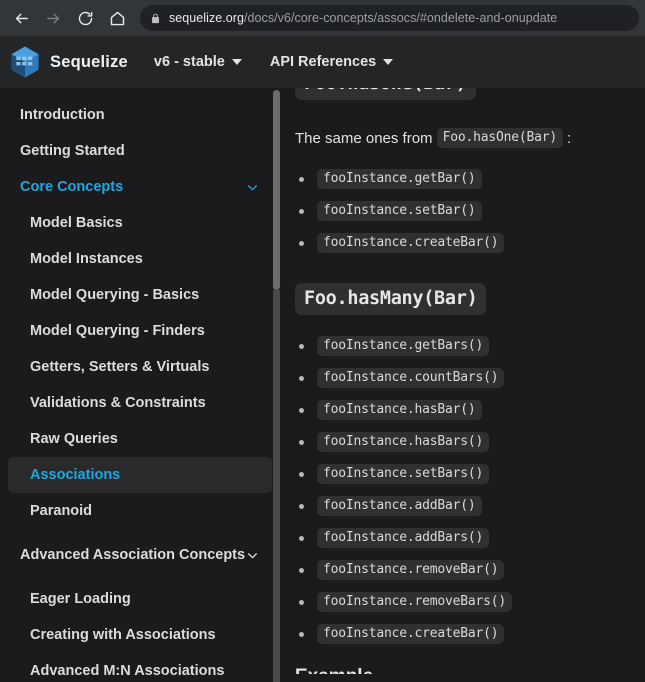 The height and width of the screenshot is (682, 645). I want to click on reload-icon, so click(85, 18).